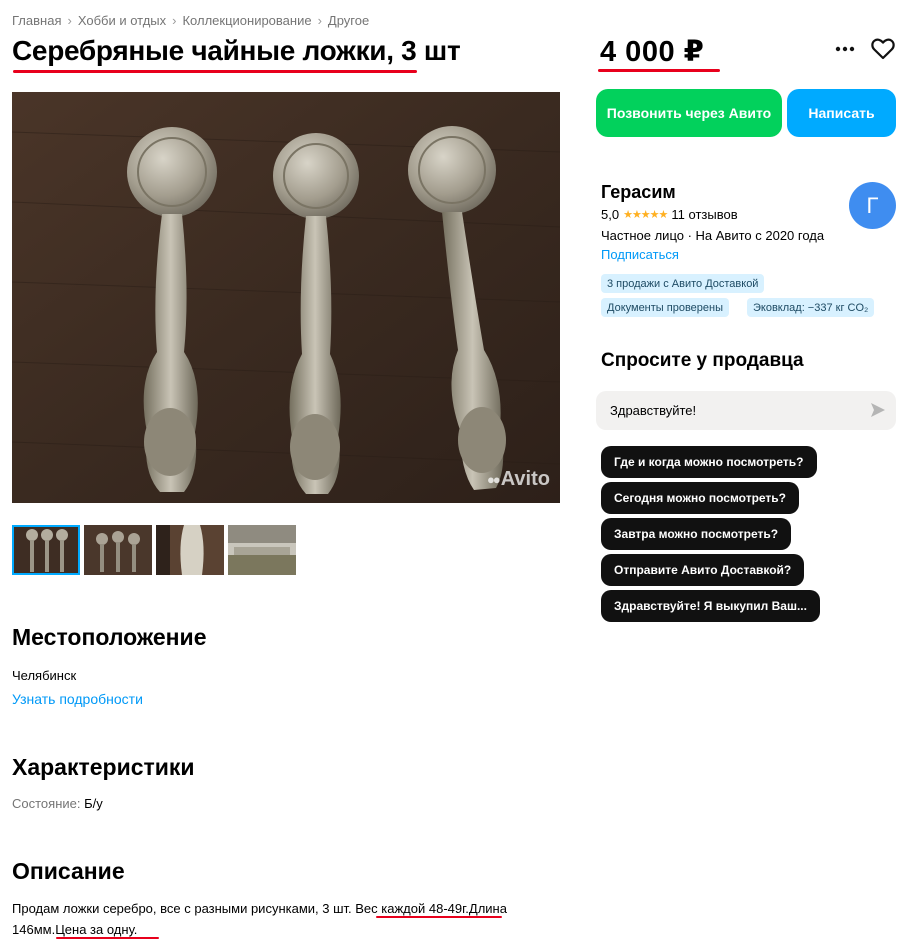 Image resolution: width=907 pixels, height=949 pixels. I want to click on badge-documents-verified: Документы проверены, so click(665, 307).